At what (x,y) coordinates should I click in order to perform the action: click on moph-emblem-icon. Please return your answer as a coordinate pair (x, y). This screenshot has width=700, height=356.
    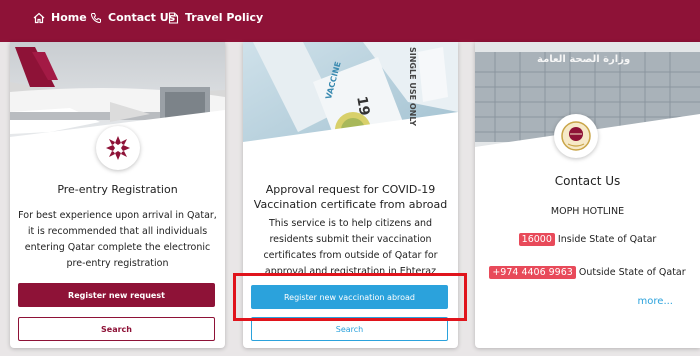
    Looking at the image, I should click on (576, 136).